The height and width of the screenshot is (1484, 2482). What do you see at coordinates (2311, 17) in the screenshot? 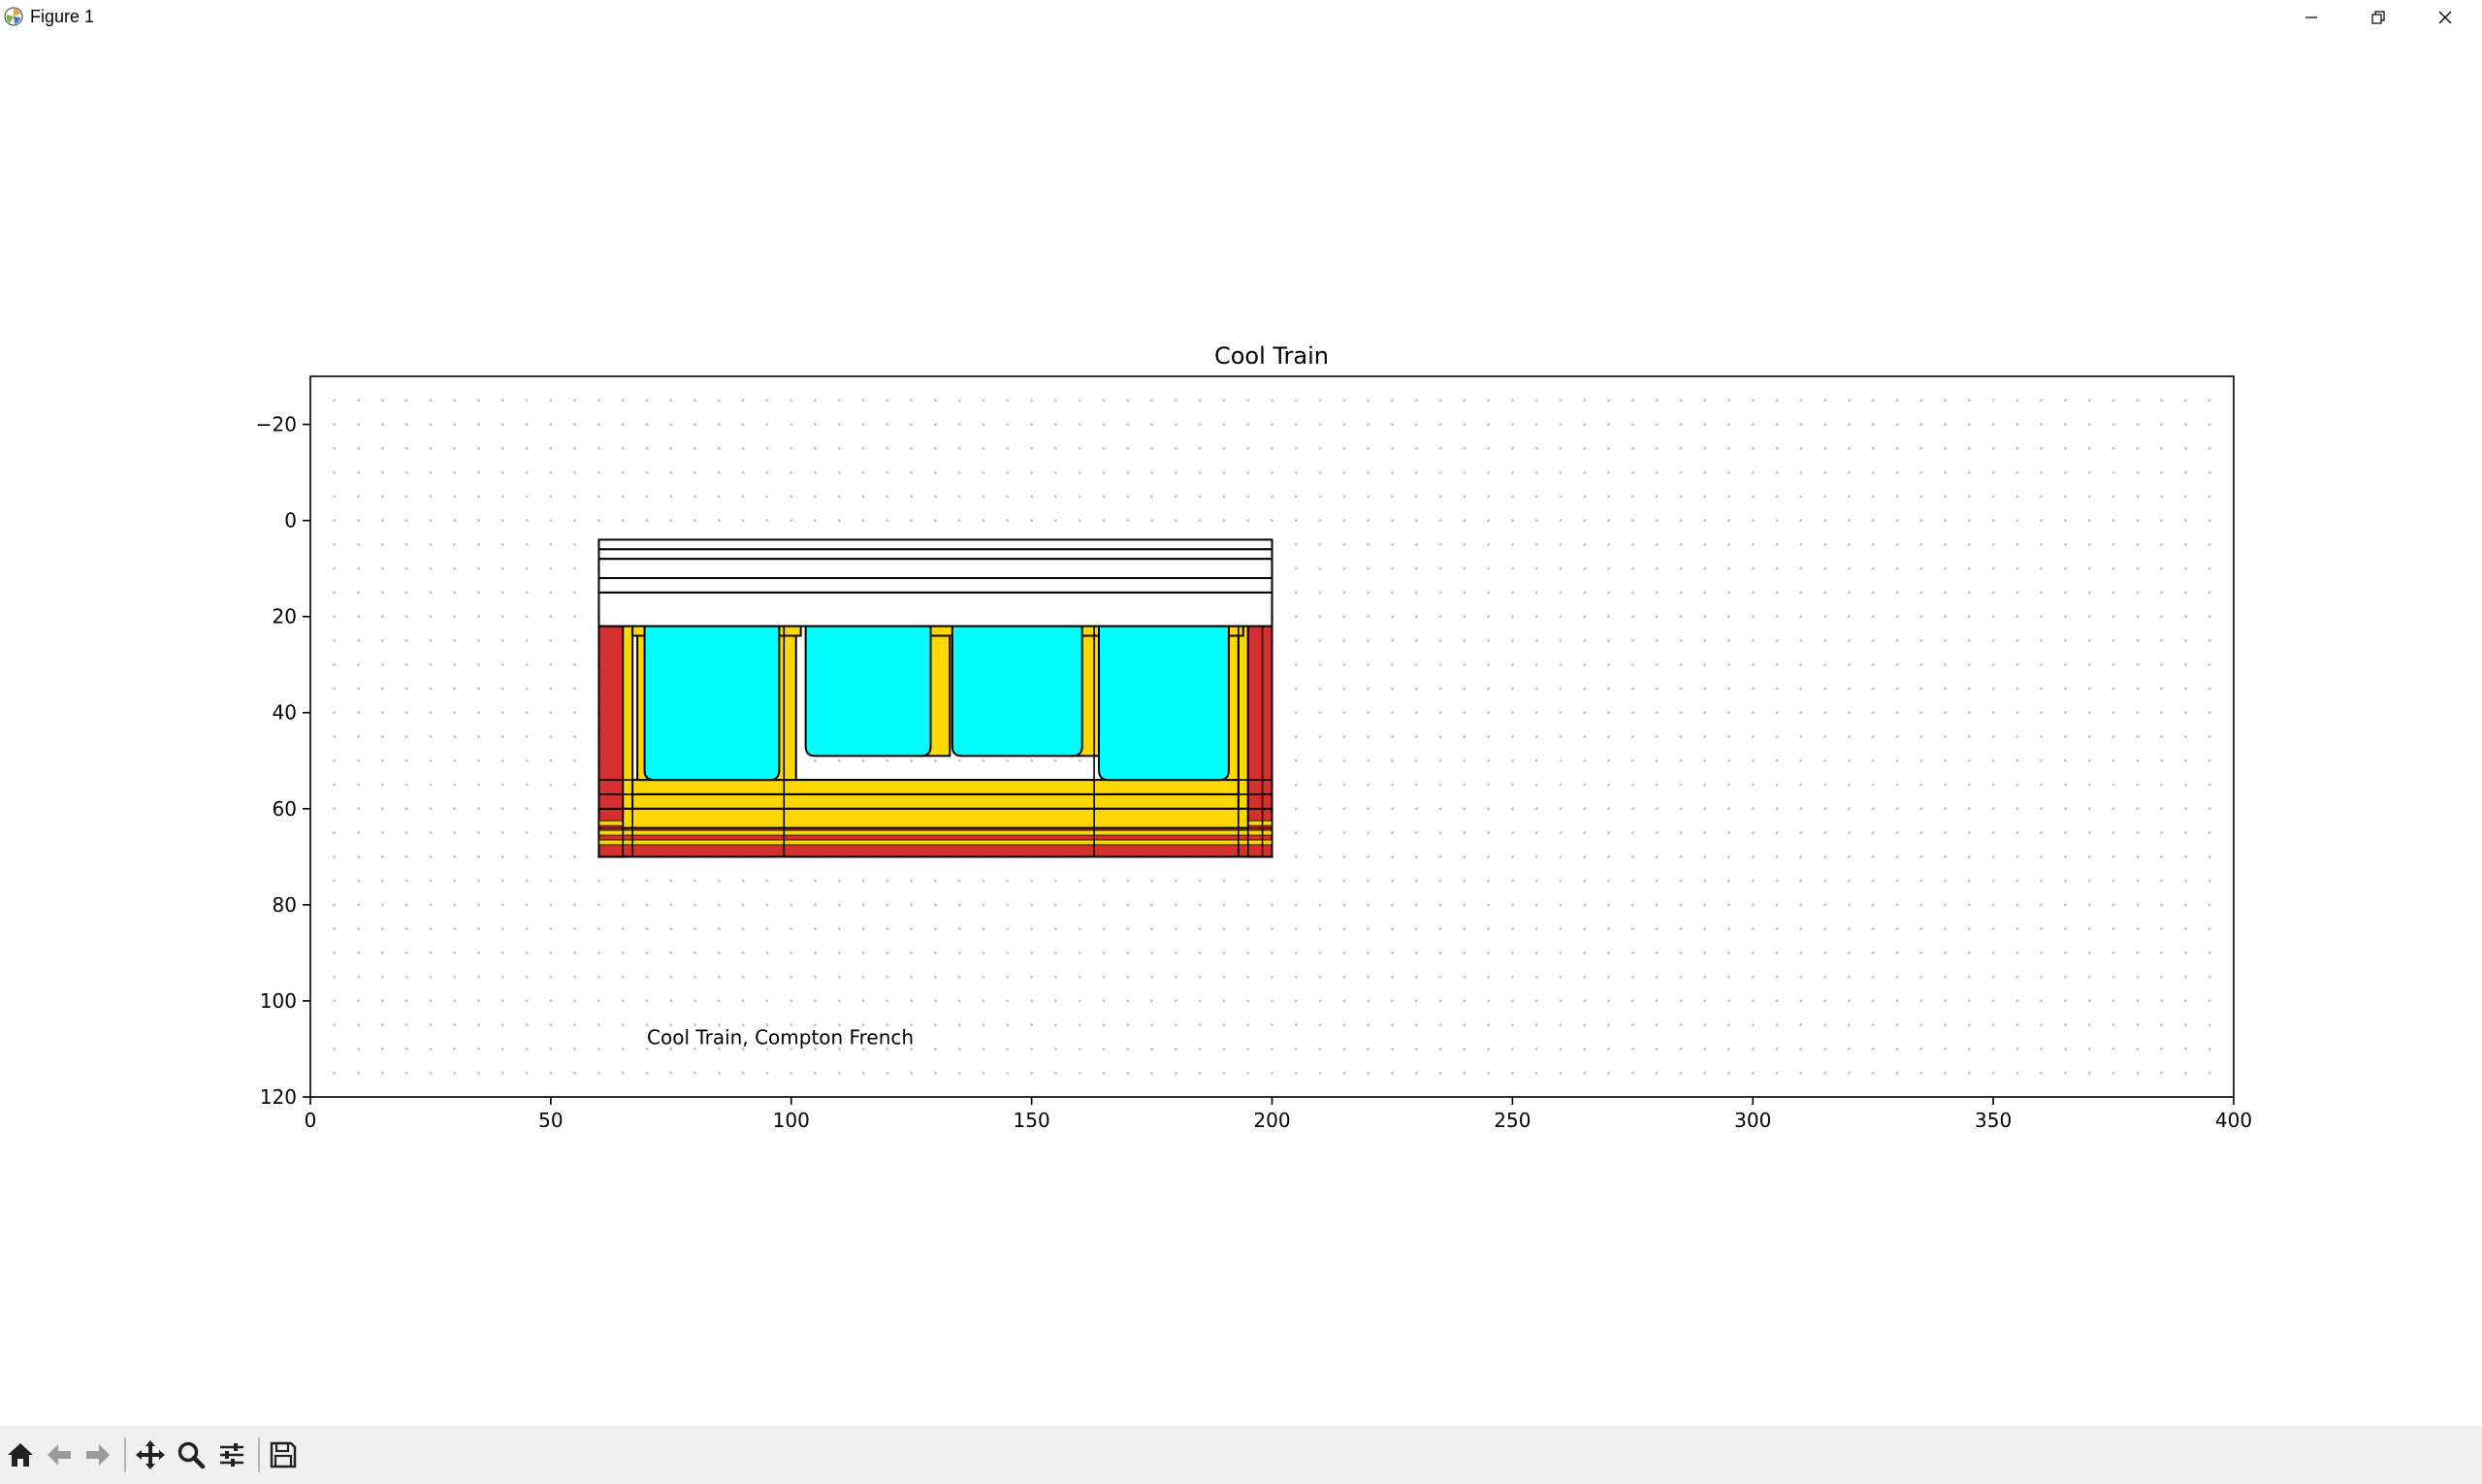
I see `minimize-button` at bounding box center [2311, 17].